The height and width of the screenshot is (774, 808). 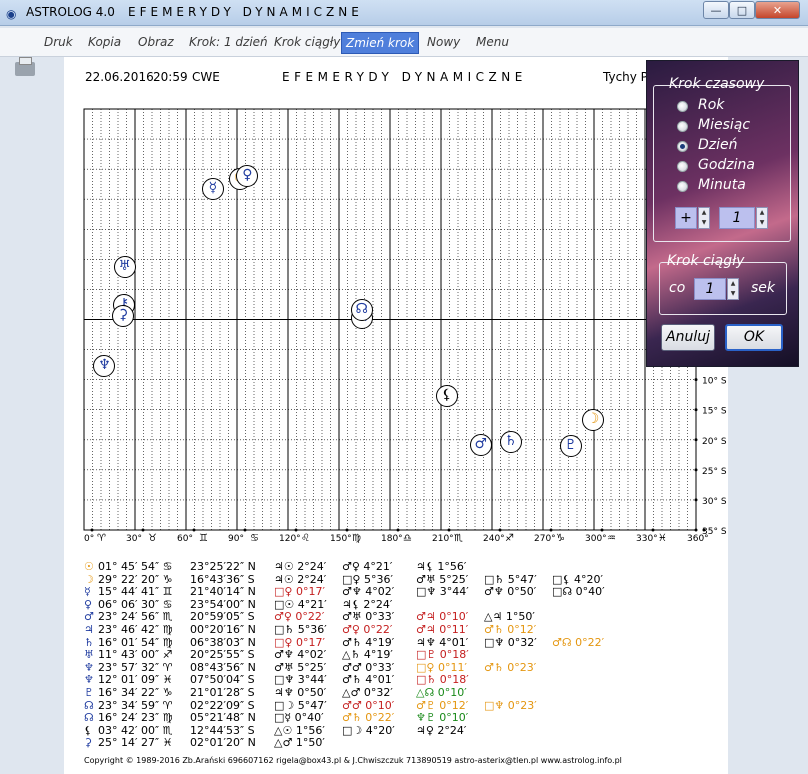 I want to click on x-tick-label: 240°, so click(x=494, y=539).